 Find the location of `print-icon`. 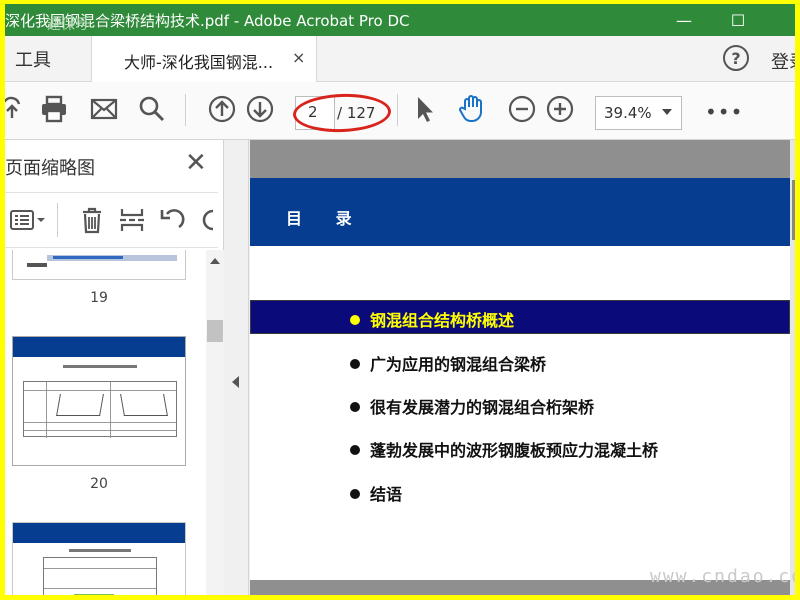

print-icon is located at coordinates (54, 109).